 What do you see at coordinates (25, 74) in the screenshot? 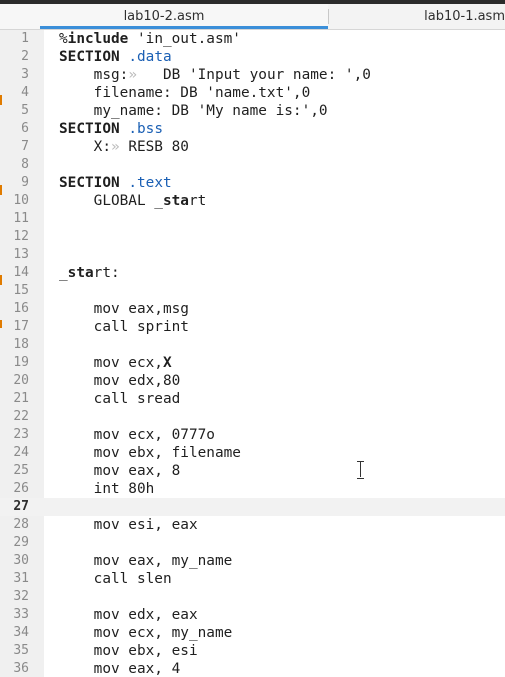
I see `line-number: 3` at bounding box center [25, 74].